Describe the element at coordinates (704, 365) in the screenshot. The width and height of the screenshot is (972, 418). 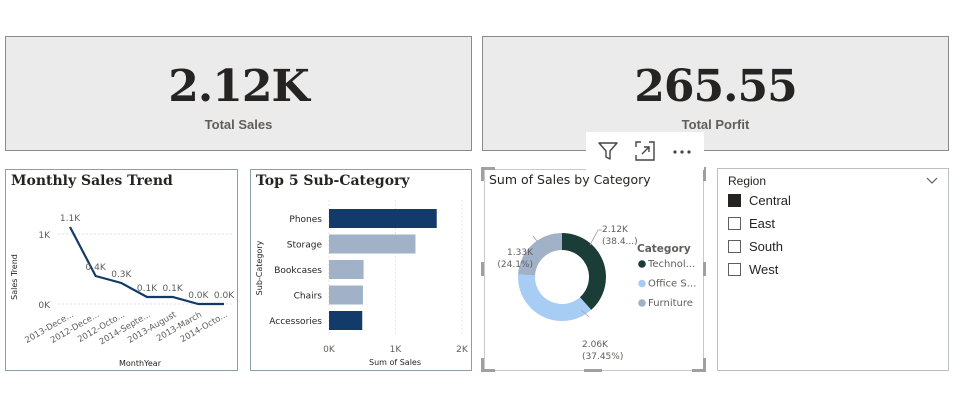
I see `resize-handle-br-v` at that location.